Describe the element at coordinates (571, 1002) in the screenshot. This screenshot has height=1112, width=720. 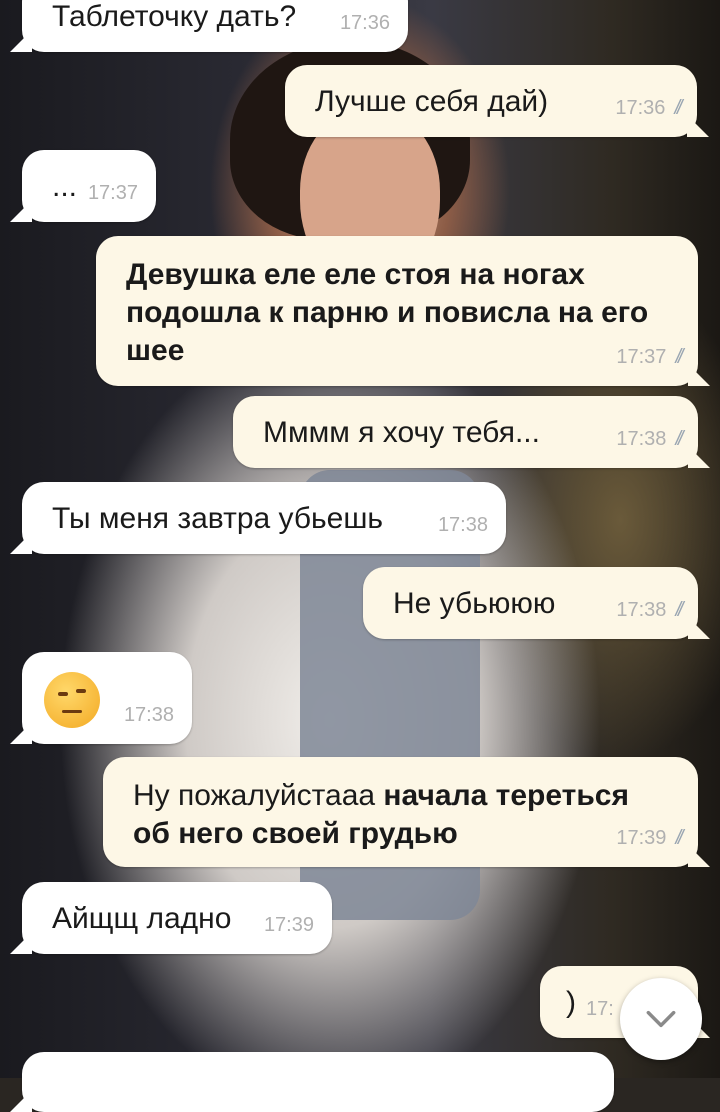
I see `message-text: )` at that location.